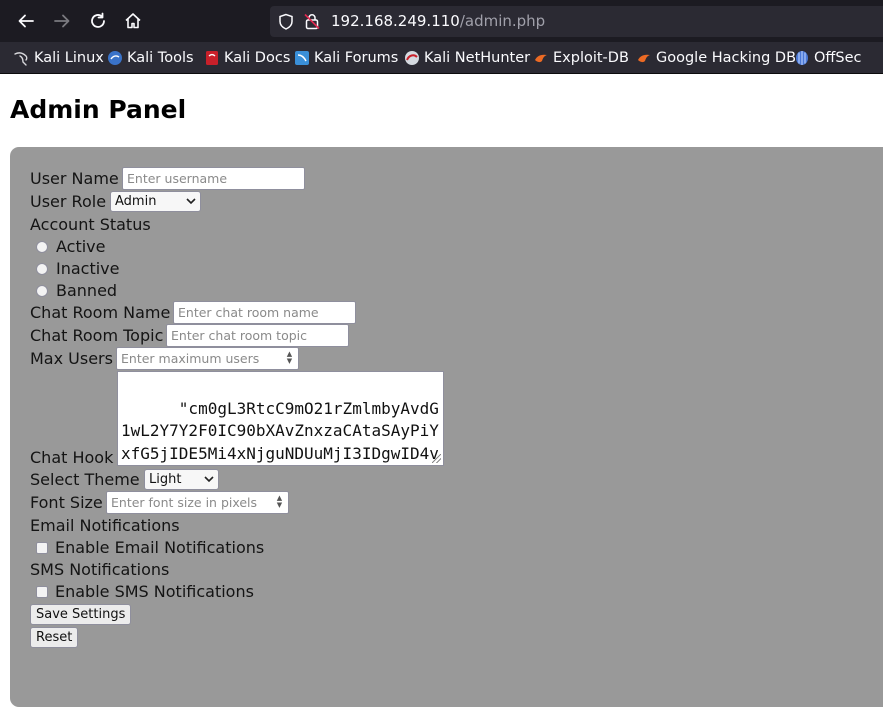 This screenshot has width=883, height=707. I want to click on ghdb-icon, so click(644, 58).